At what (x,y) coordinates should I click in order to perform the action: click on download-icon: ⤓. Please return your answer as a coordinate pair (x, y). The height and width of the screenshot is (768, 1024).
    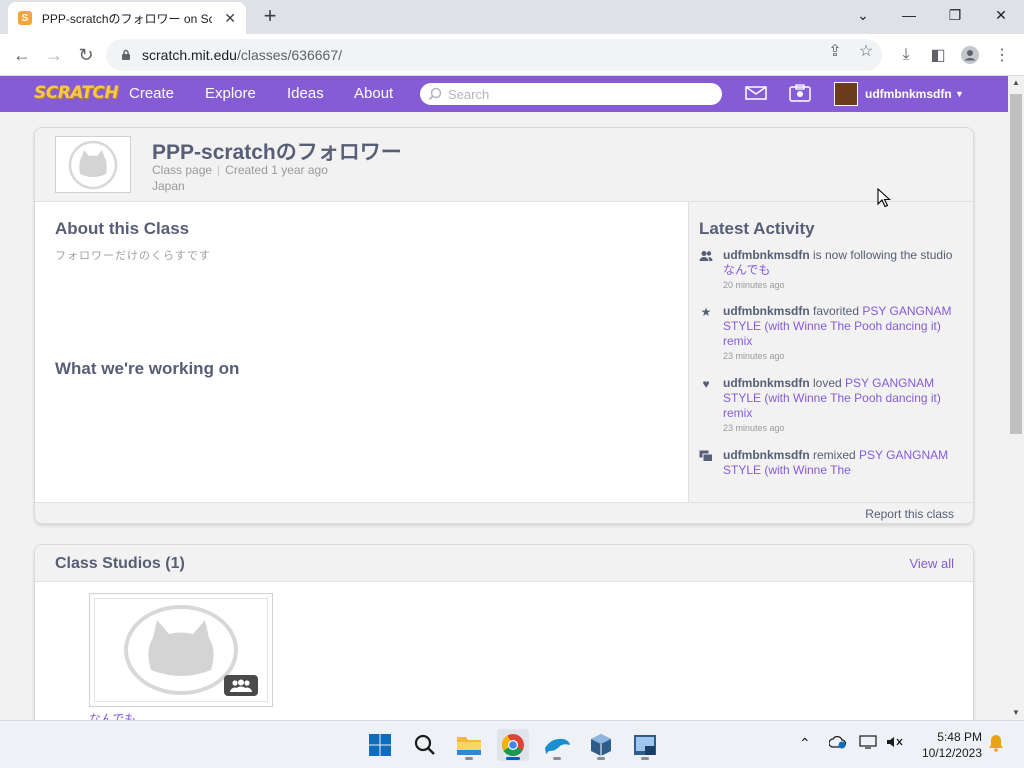
    Looking at the image, I should click on (906, 55).